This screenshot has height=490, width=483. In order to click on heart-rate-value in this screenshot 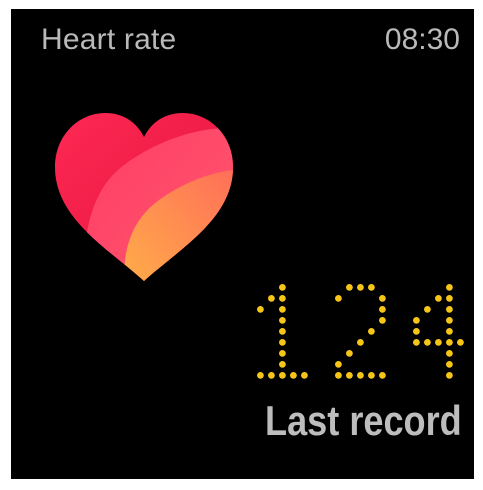, I will do `click(360, 331)`.